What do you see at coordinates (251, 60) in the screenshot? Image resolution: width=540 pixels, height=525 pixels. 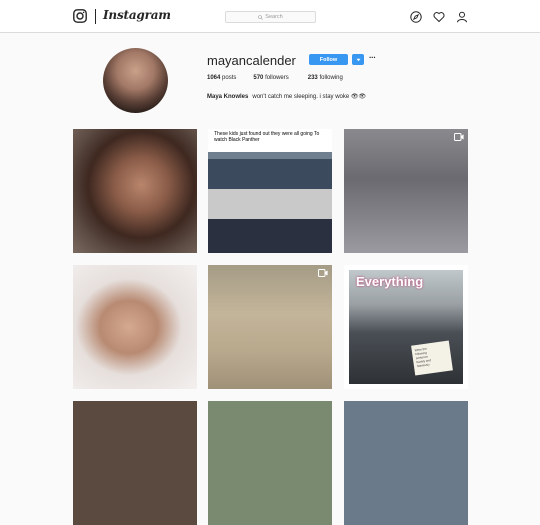 I see `profile-username: mayancalender` at bounding box center [251, 60].